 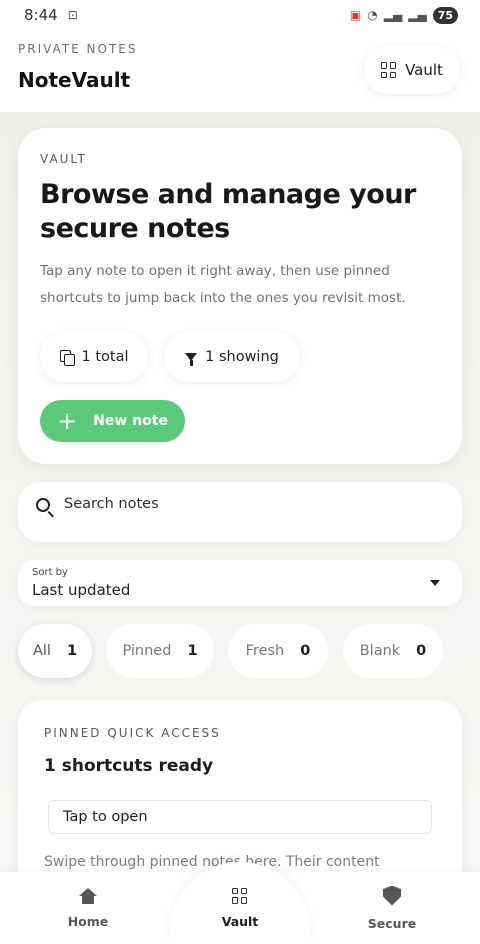 I want to click on copy-icon, so click(x=67, y=358).